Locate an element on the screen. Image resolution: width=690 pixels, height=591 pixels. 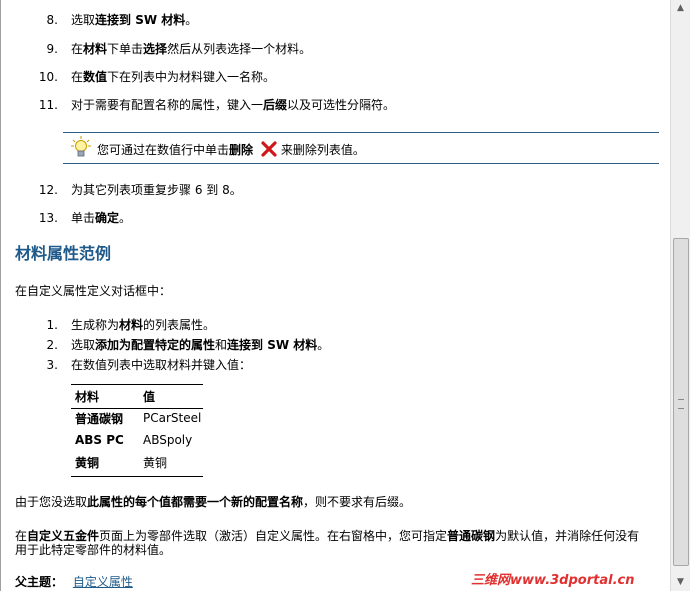
tip-box: 您可通过在数值行中单击删除 来删除列表值。 is located at coordinates (361, 148).